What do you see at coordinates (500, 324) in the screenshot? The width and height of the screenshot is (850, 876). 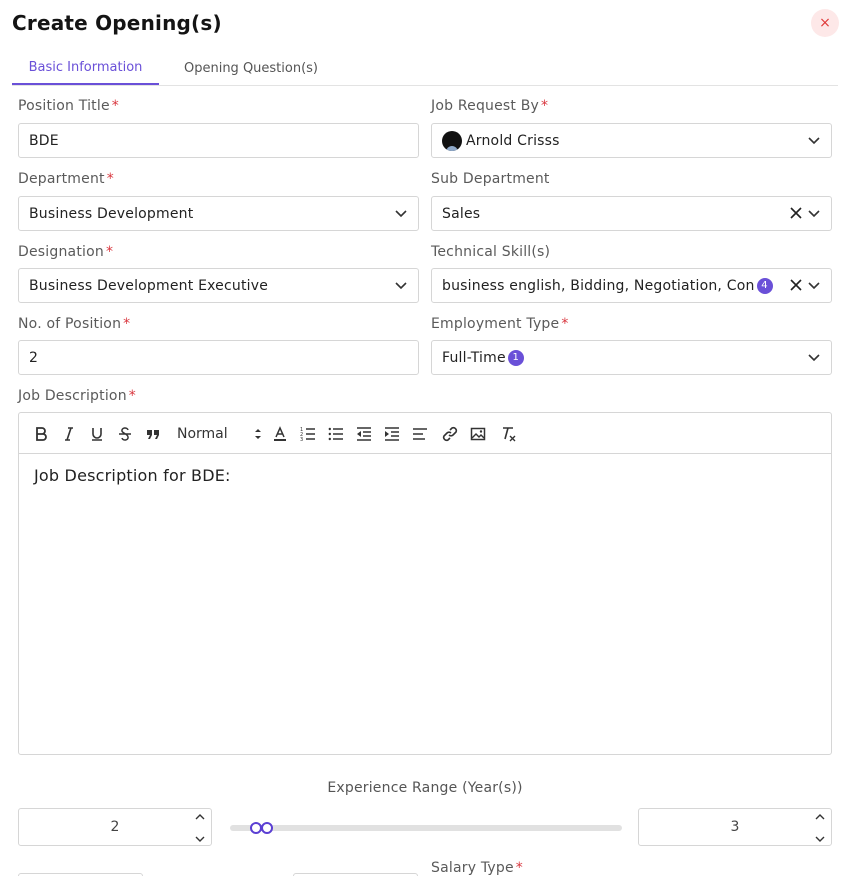 I see `employment-type-label: Employment Type *` at bounding box center [500, 324].